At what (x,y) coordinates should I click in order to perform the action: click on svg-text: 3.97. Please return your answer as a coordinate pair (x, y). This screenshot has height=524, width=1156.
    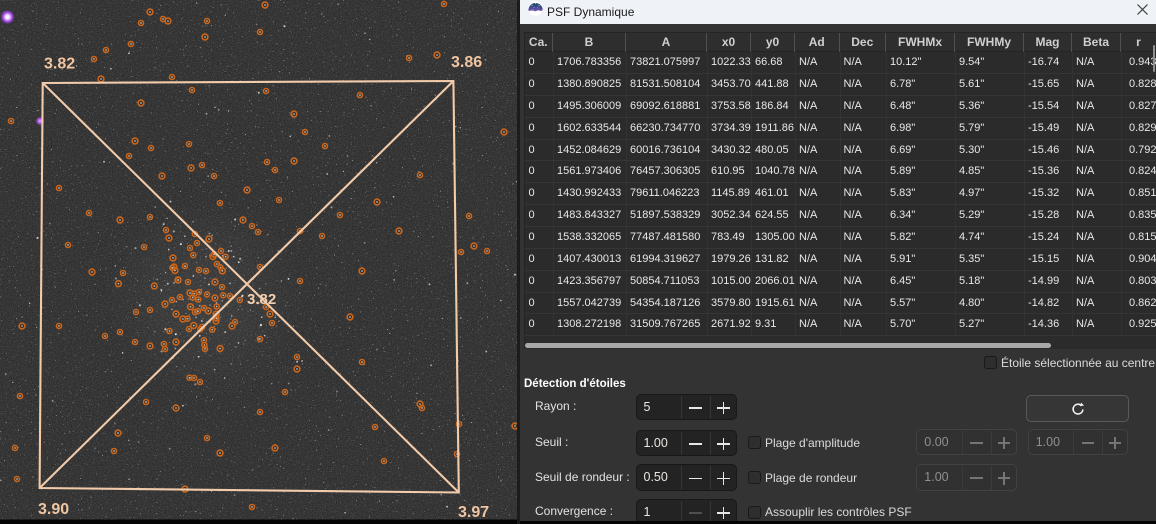
    Looking at the image, I should click on (473, 512).